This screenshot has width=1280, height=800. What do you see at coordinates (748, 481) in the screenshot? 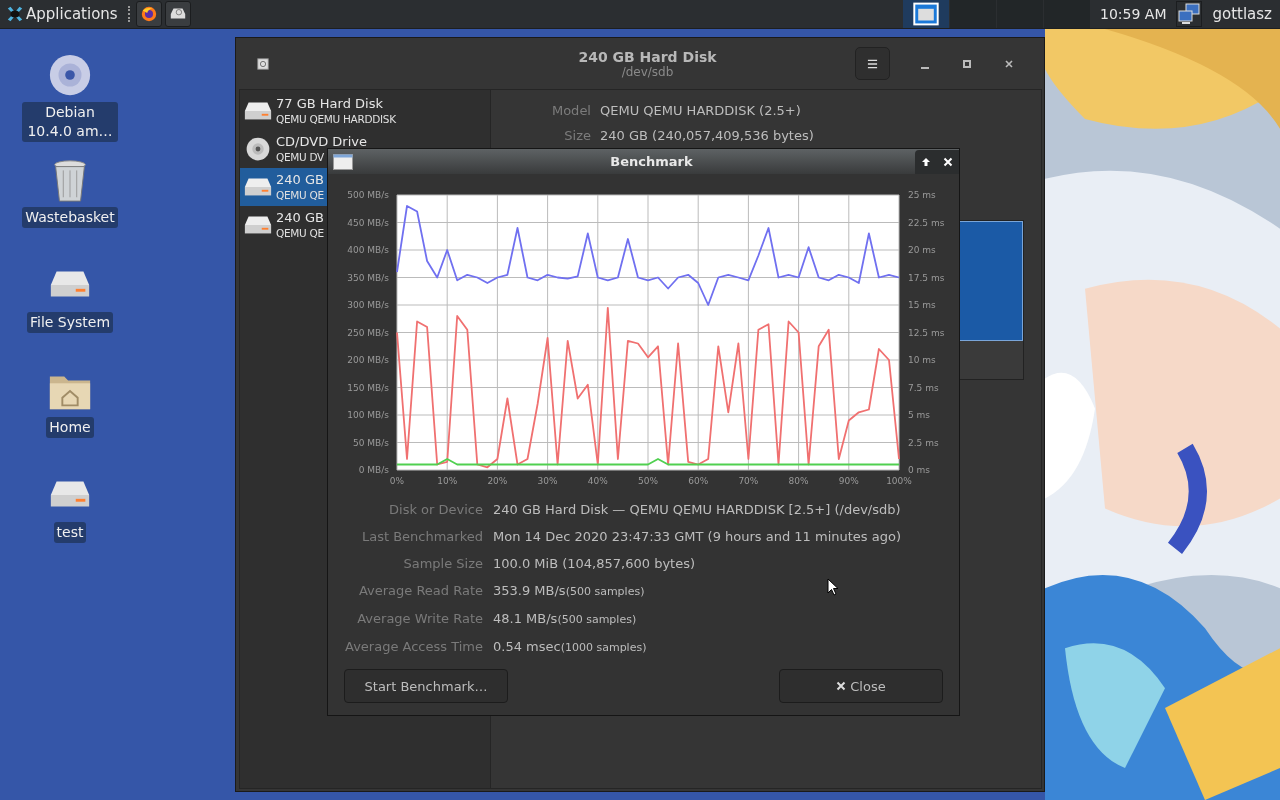
I see `axis-tick-label: 70%` at bounding box center [748, 481].